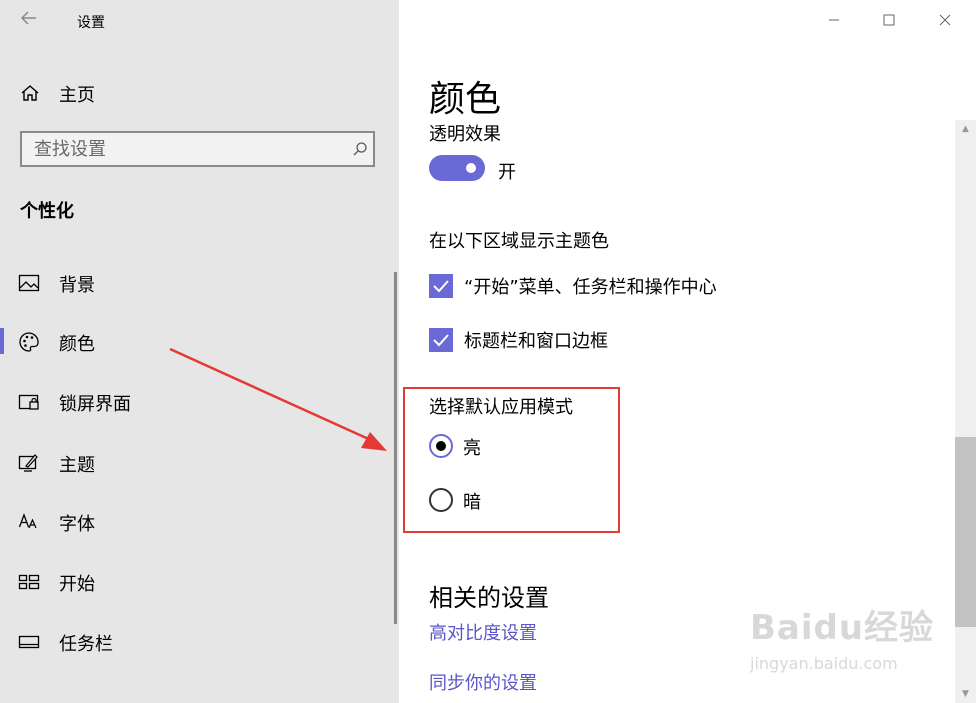 The image size is (976, 703). Describe the element at coordinates (29, 463) in the screenshot. I see `theme-icon` at that location.